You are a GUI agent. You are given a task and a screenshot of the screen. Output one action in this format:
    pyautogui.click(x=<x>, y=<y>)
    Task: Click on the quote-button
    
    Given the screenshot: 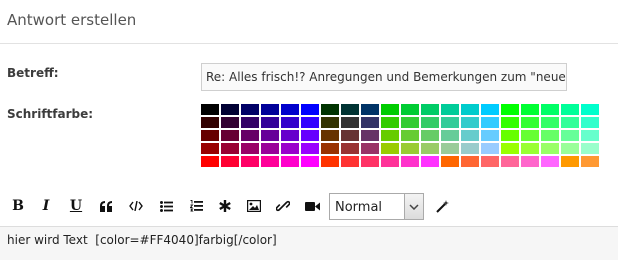 What is the action you would take?
    pyautogui.click(x=106, y=206)
    